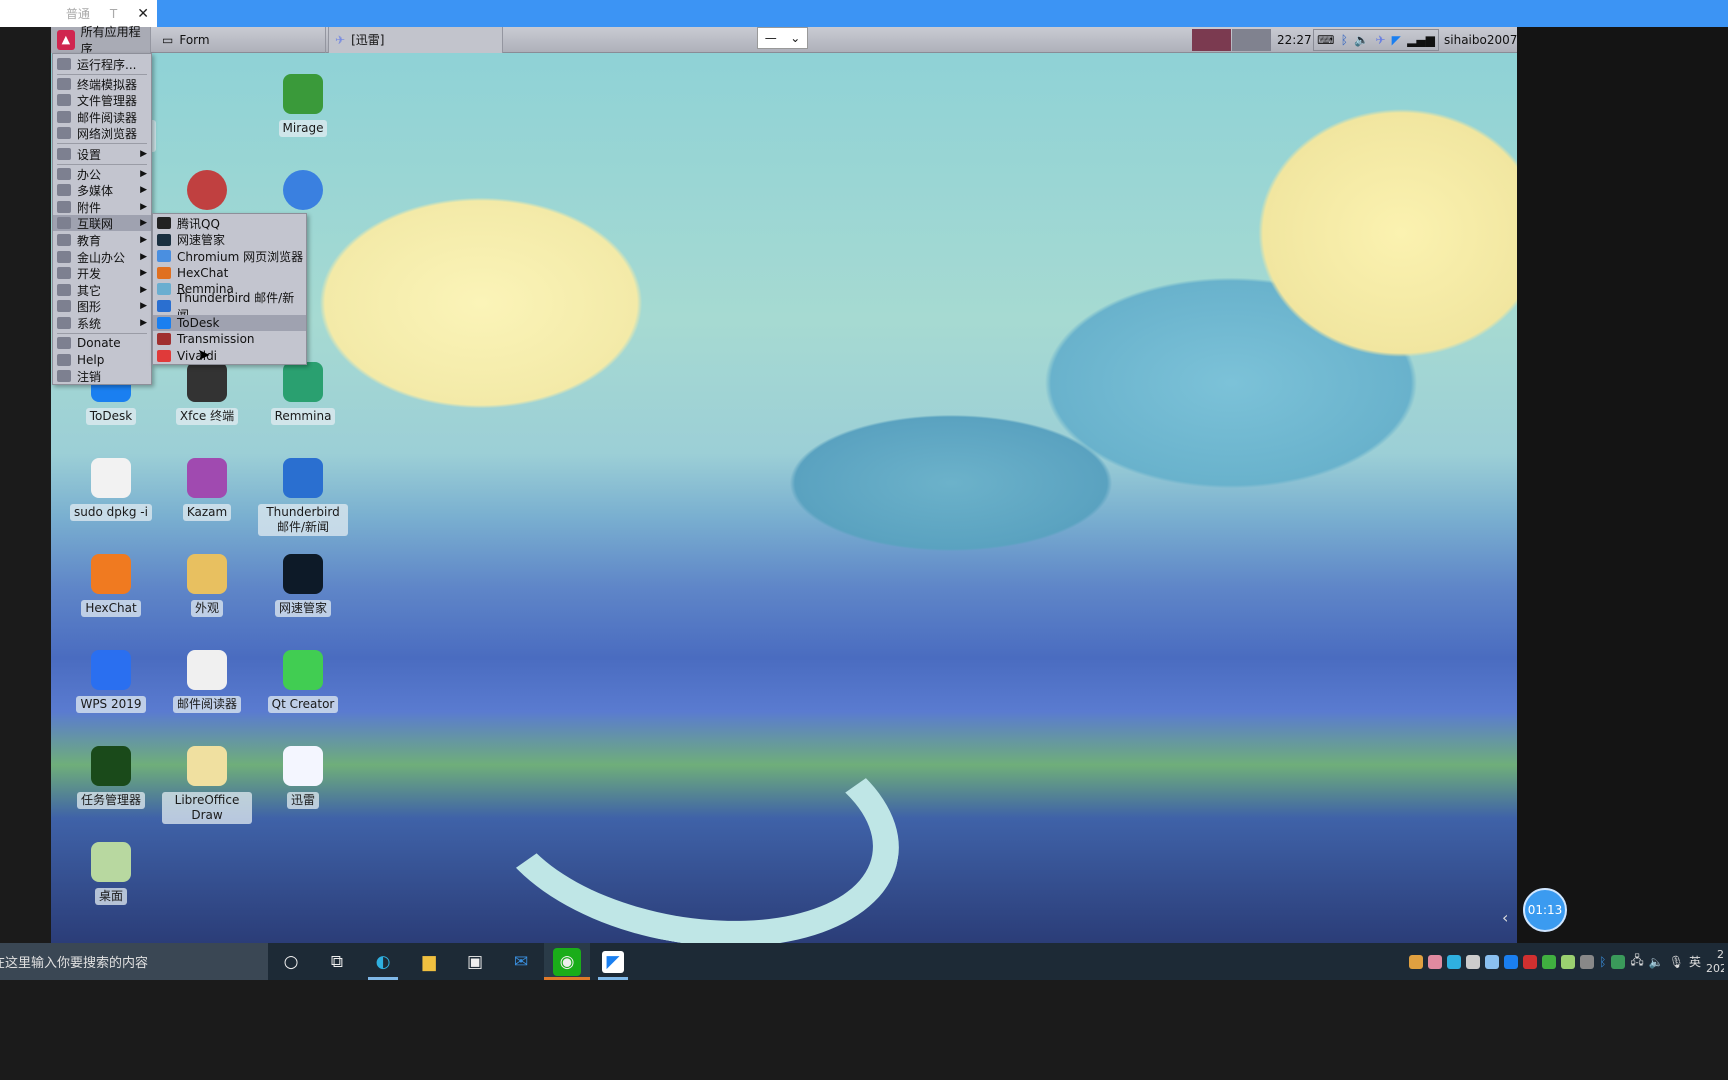 The height and width of the screenshot is (1080, 1728). What do you see at coordinates (1568, 961) in the screenshot?
I see `wechat-tray-icon` at bounding box center [1568, 961].